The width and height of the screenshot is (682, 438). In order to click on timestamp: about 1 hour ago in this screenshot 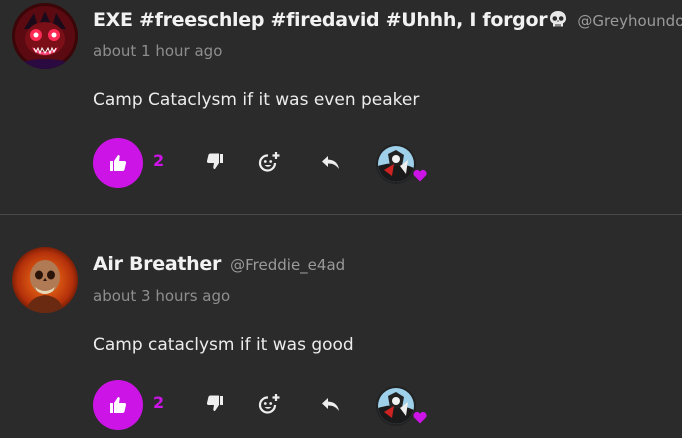, I will do `click(158, 51)`.